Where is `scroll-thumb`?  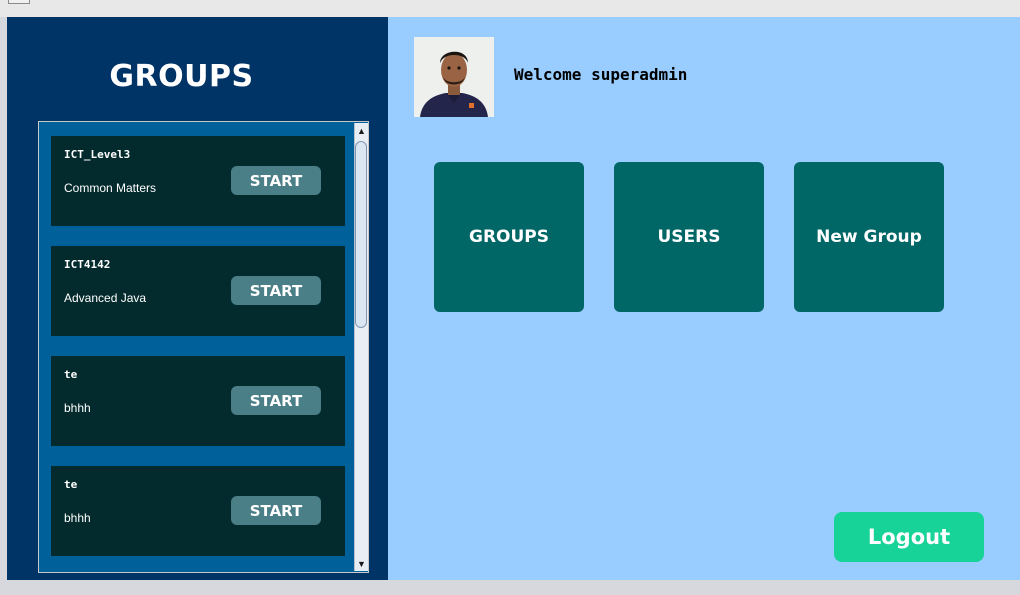
scroll-thumb is located at coordinates (361, 234).